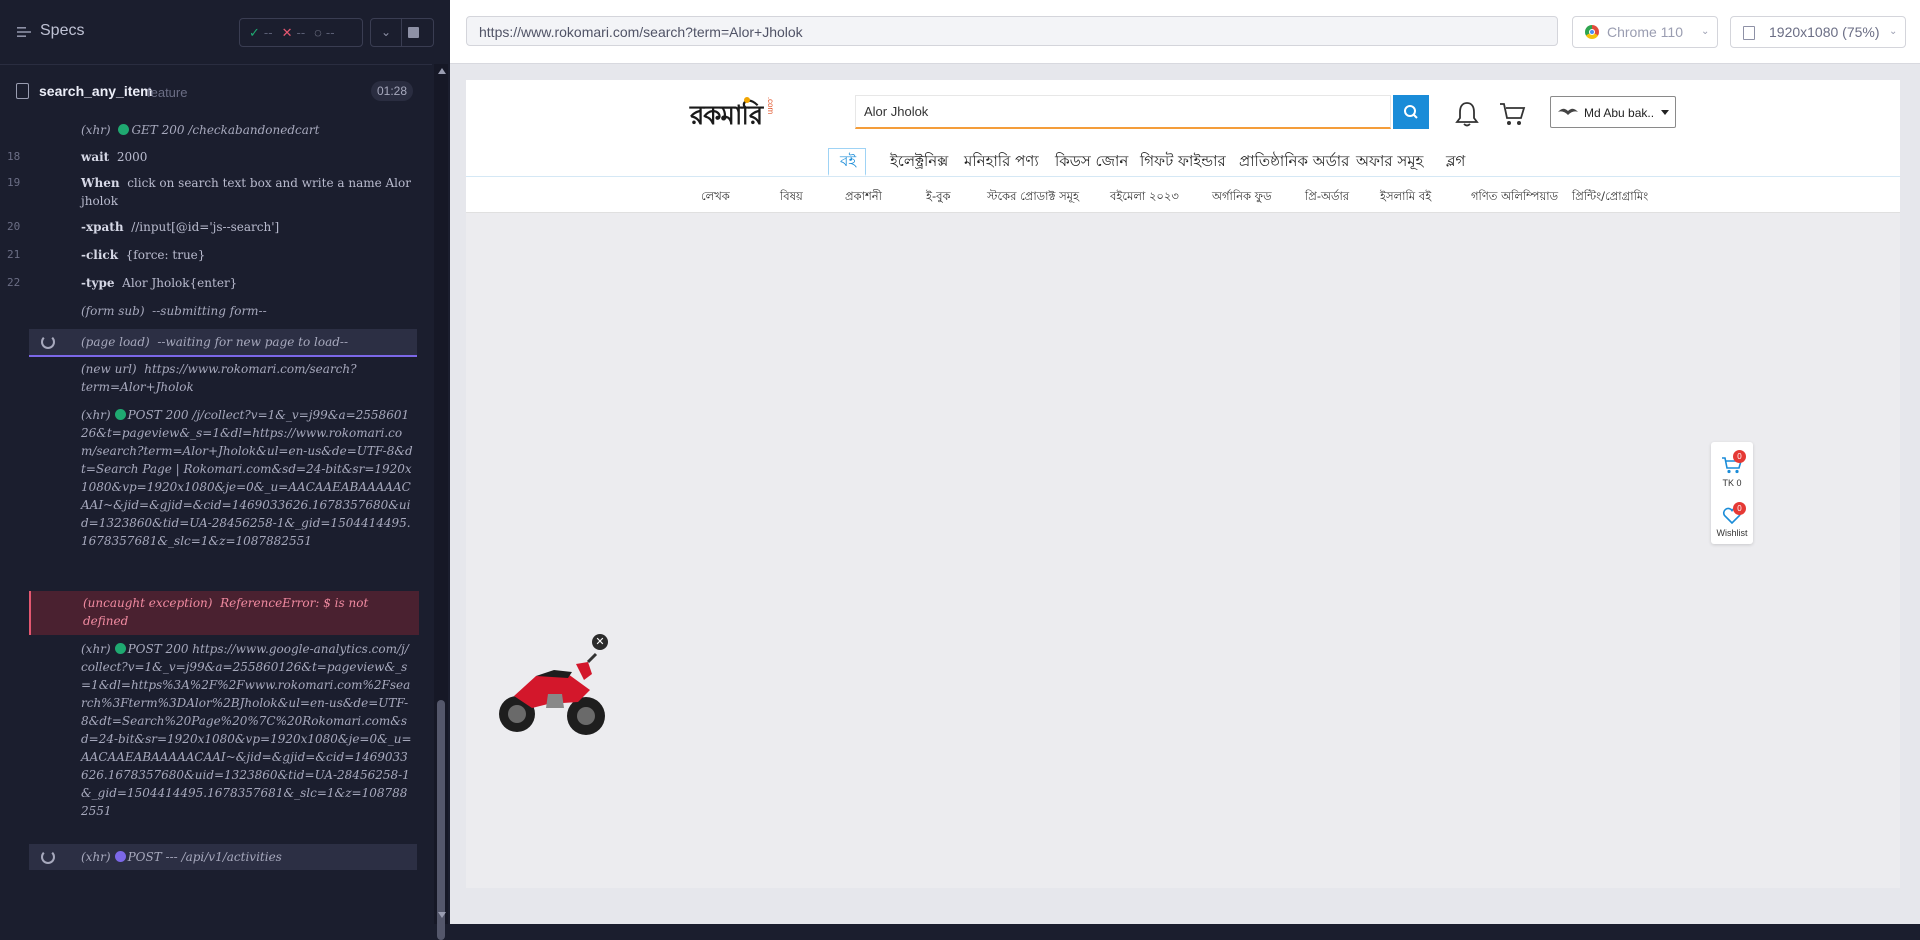  What do you see at coordinates (62, 31) in the screenshot?
I see `specs-title: Specs` at bounding box center [62, 31].